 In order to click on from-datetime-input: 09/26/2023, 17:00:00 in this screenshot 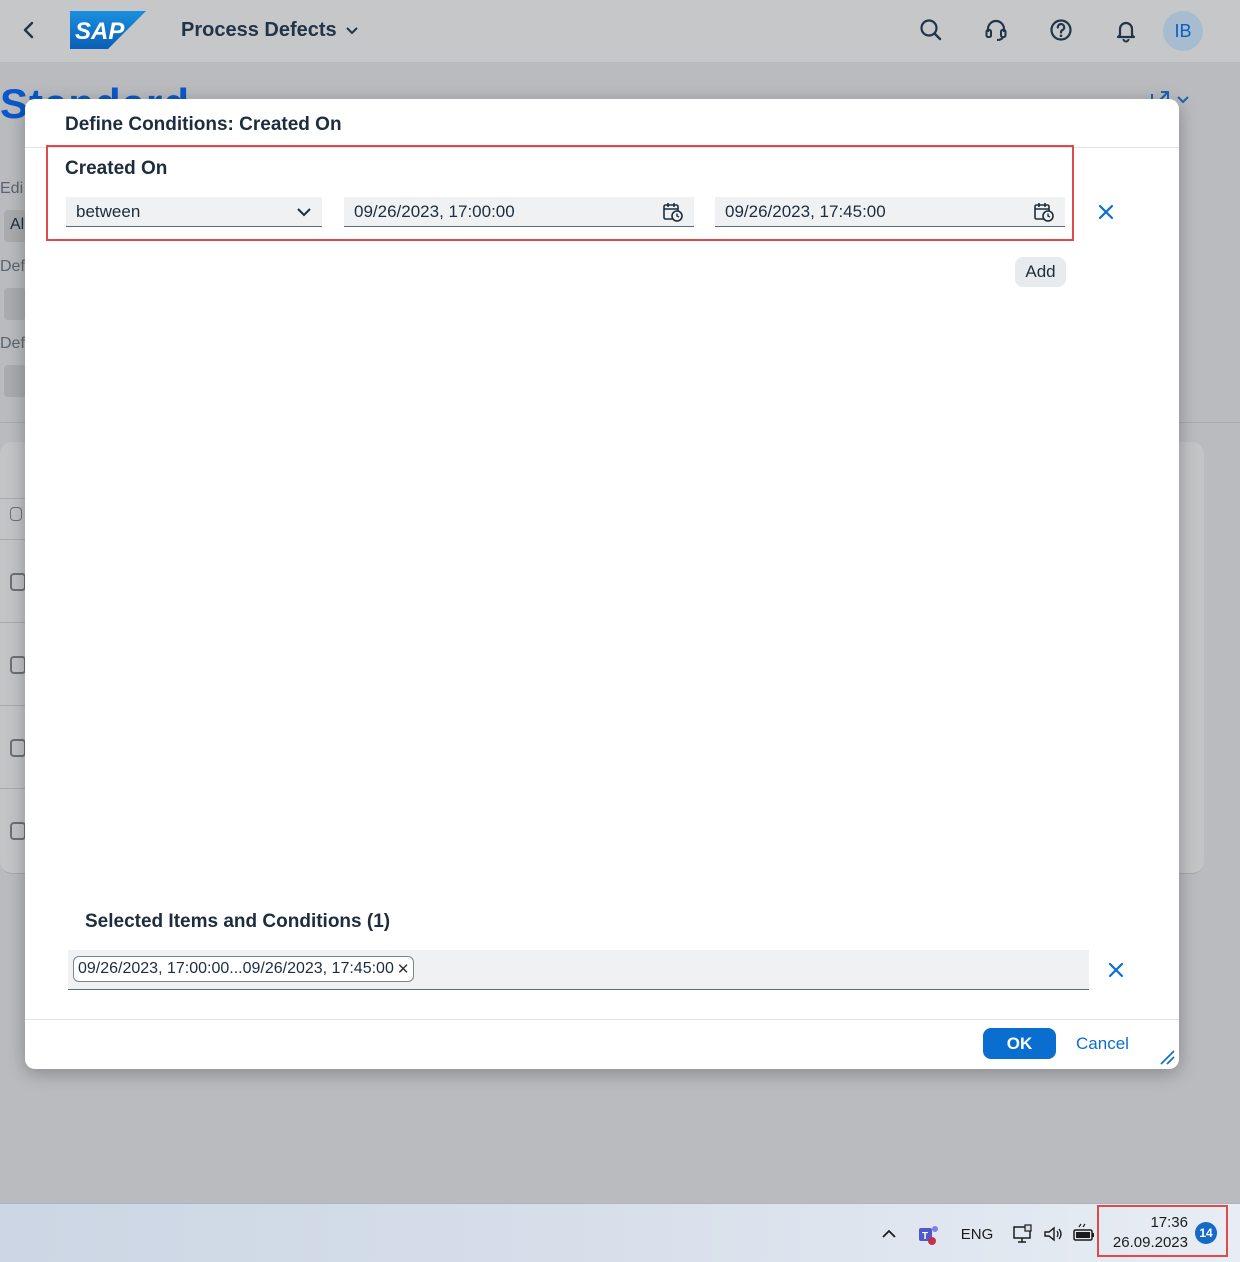, I will do `click(519, 212)`.